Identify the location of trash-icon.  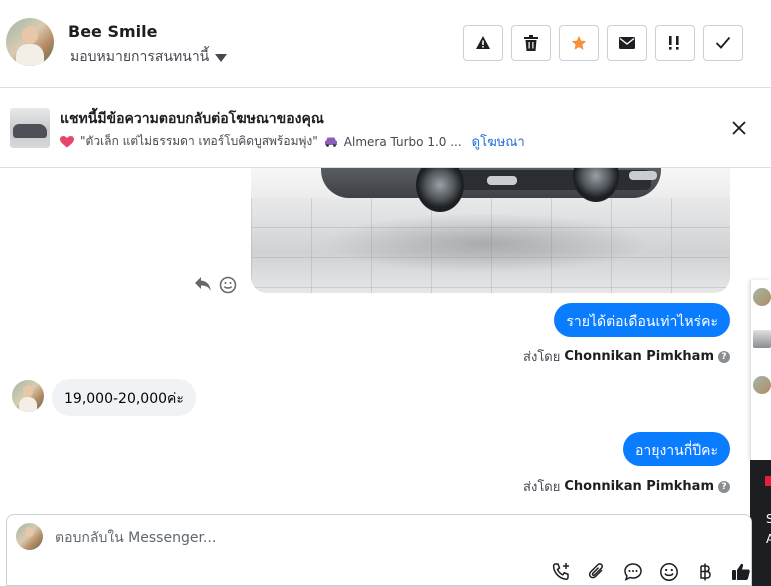
(531, 43).